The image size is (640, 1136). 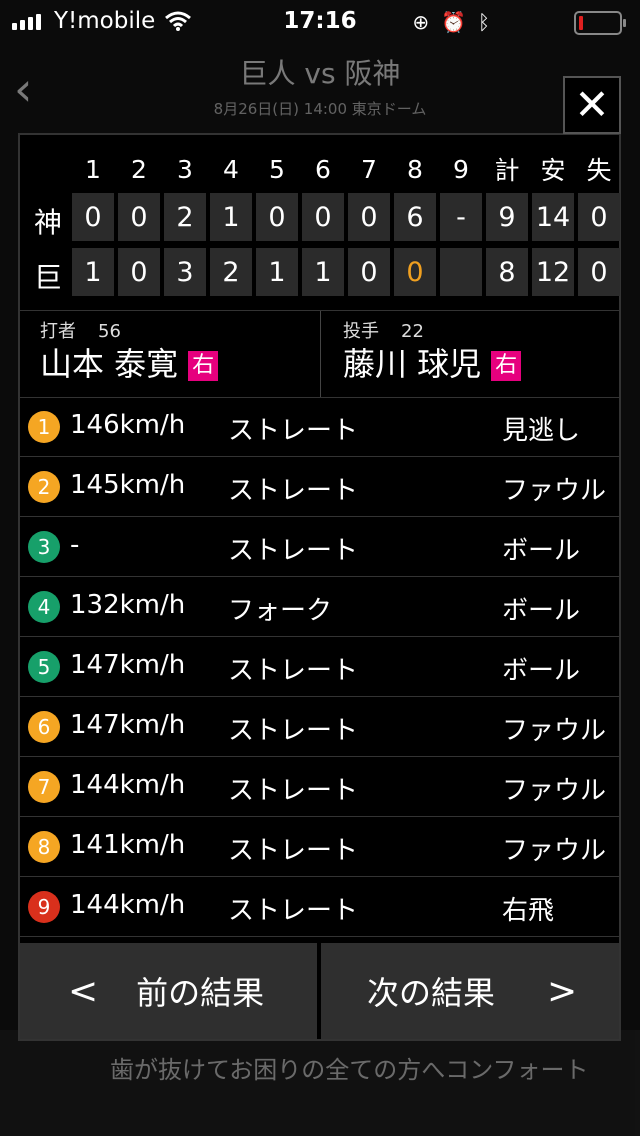 What do you see at coordinates (600, 23) in the screenshot?
I see `battery-icon` at bounding box center [600, 23].